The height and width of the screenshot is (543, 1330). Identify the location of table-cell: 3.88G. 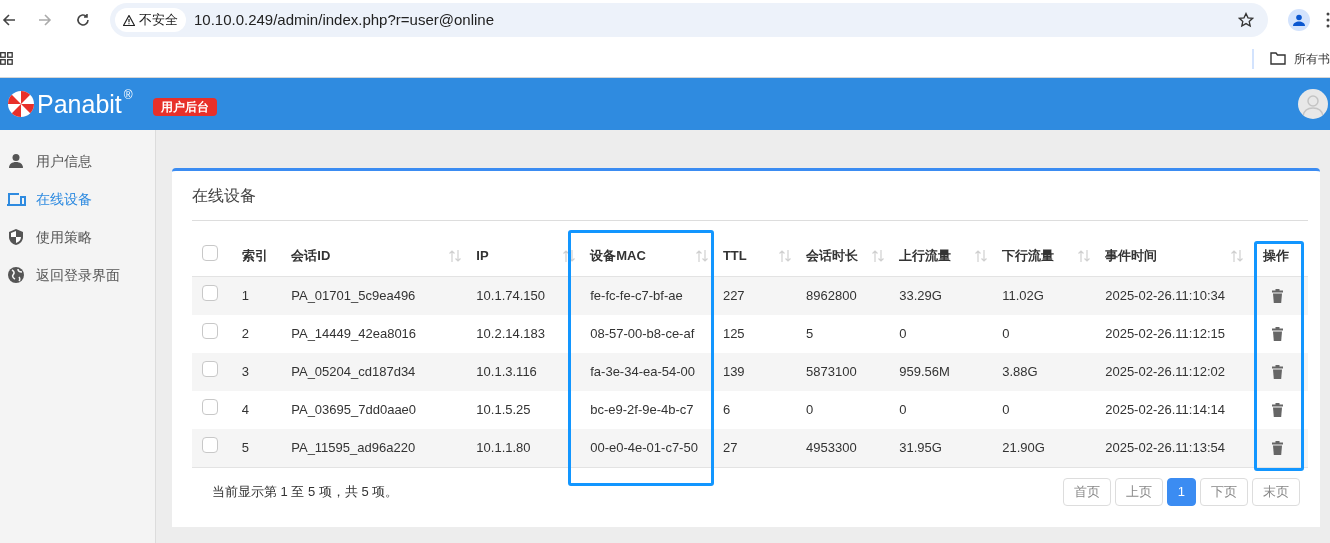
(1020, 372).